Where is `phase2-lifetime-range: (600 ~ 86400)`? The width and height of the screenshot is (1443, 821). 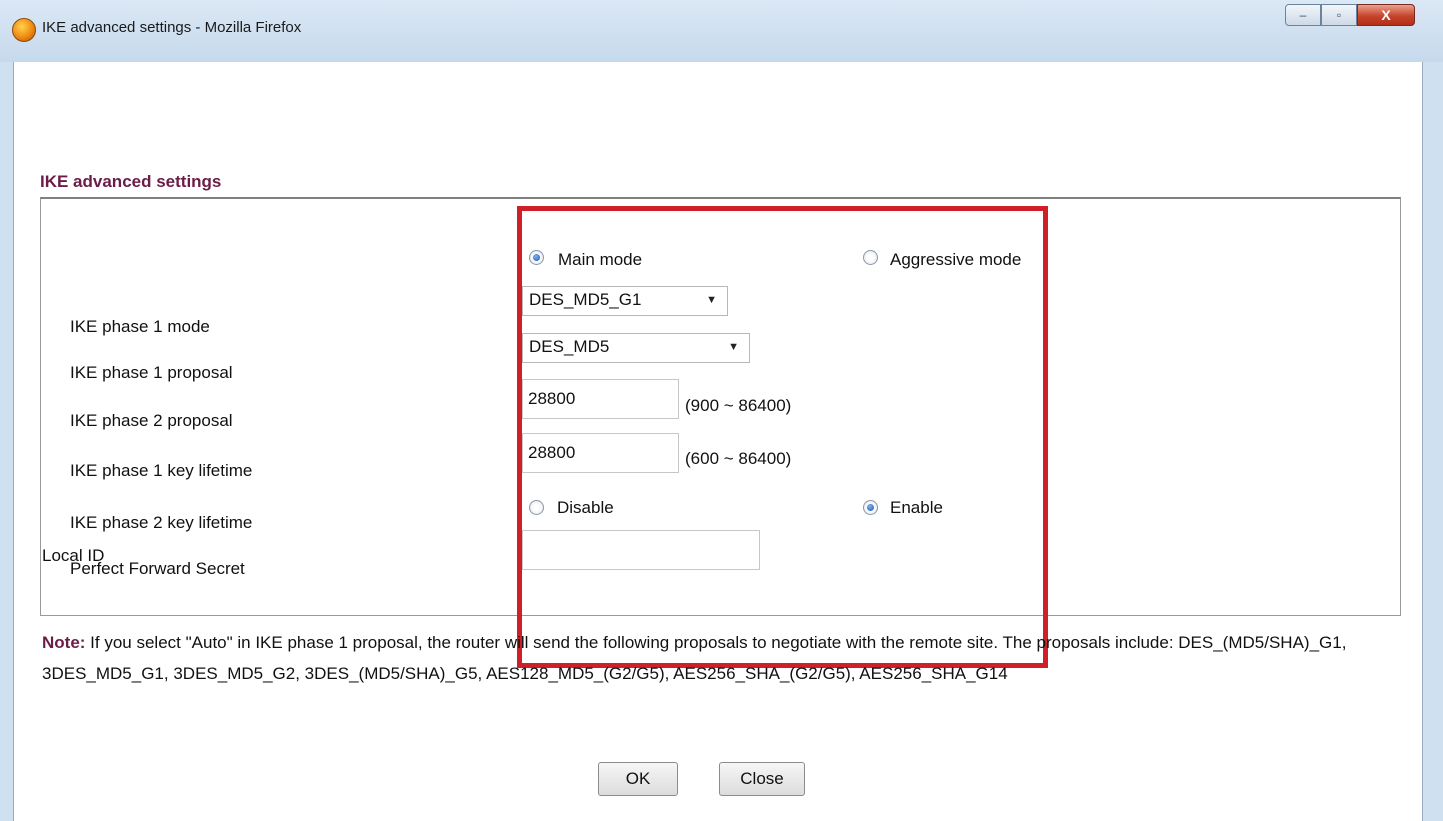 phase2-lifetime-range: (600 ~ 86400) is located at coordinates (738, 458).